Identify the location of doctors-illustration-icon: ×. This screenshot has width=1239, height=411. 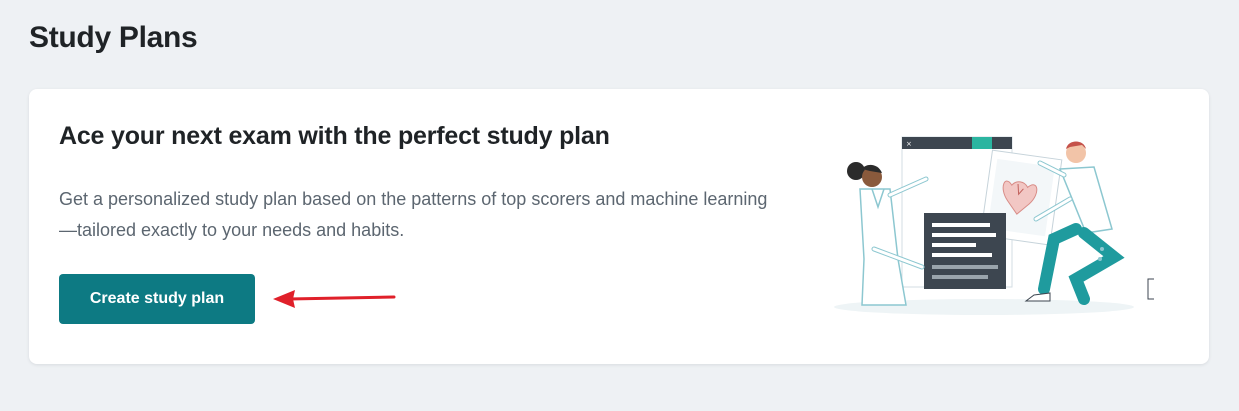
(994, 225).